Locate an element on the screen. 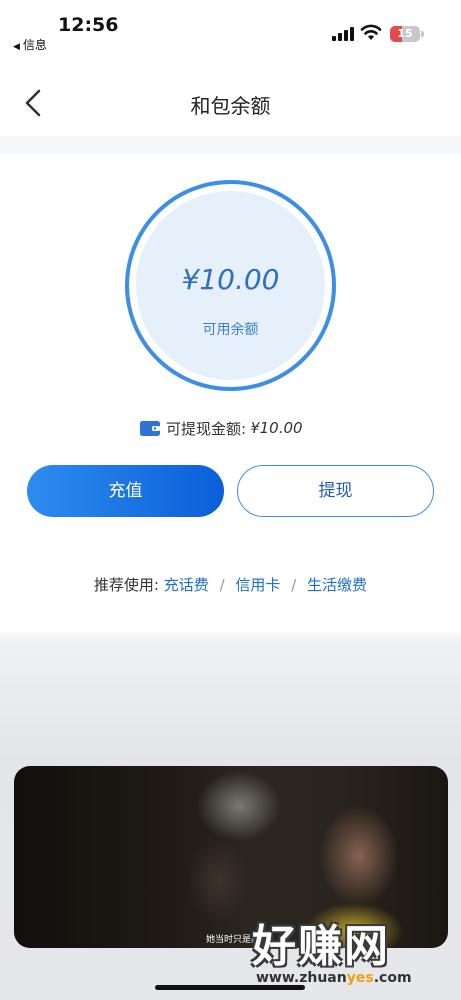 The height and width of the screenshot is (1000, 461). back-app-label: 信息 is located at coordinates (34, 45).